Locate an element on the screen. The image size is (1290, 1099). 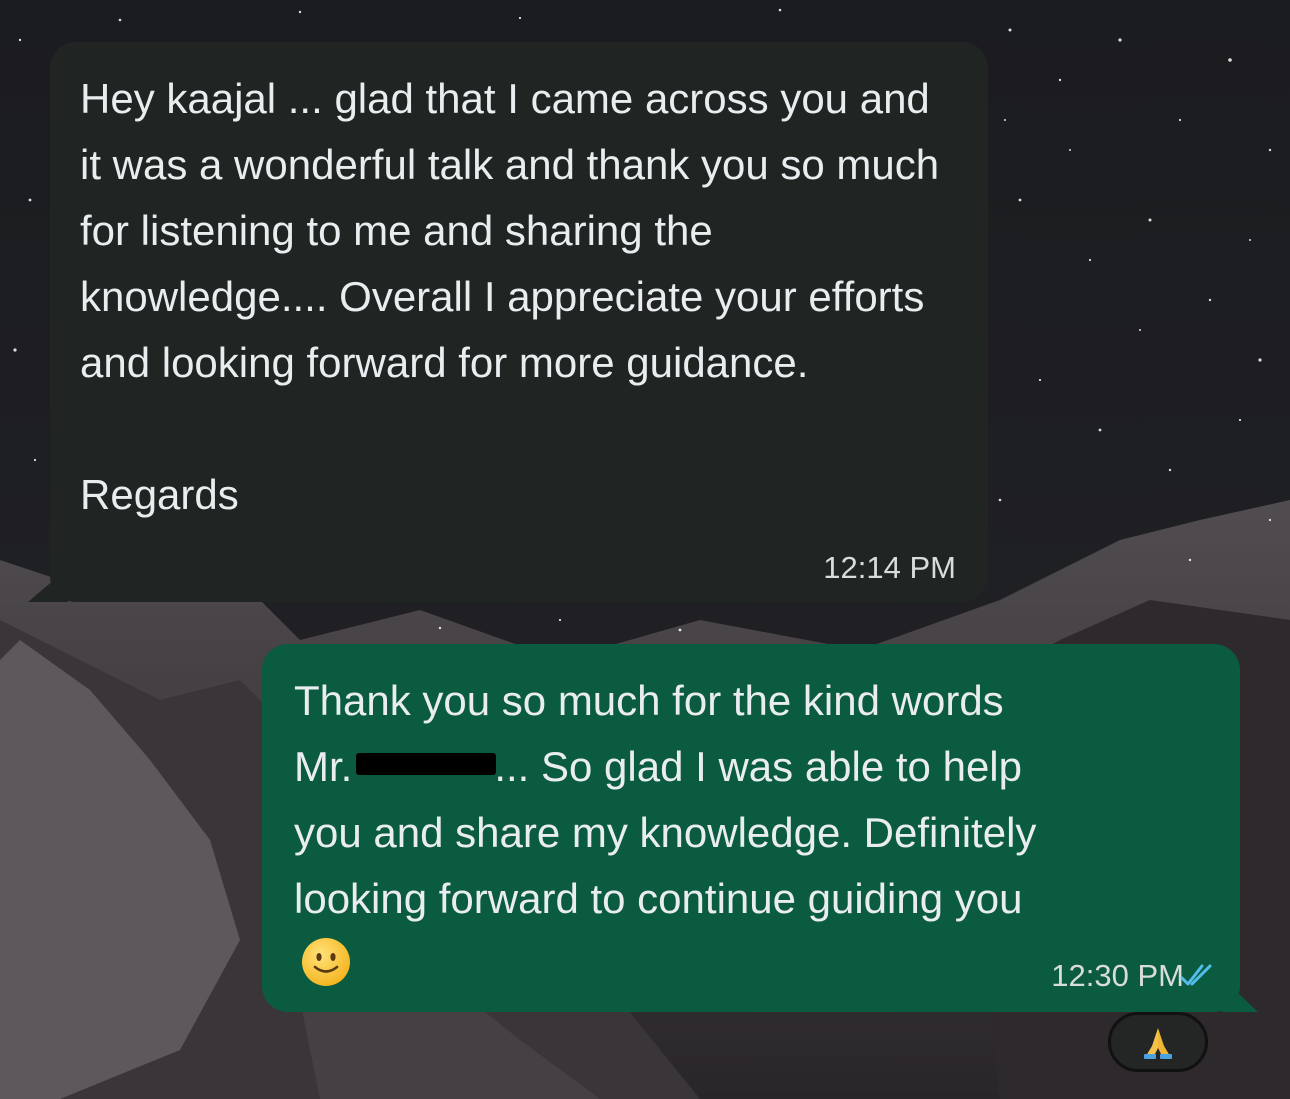
outgoing-message-line-4: looking forward to continue guiding you is located at coordinates (658, 898).